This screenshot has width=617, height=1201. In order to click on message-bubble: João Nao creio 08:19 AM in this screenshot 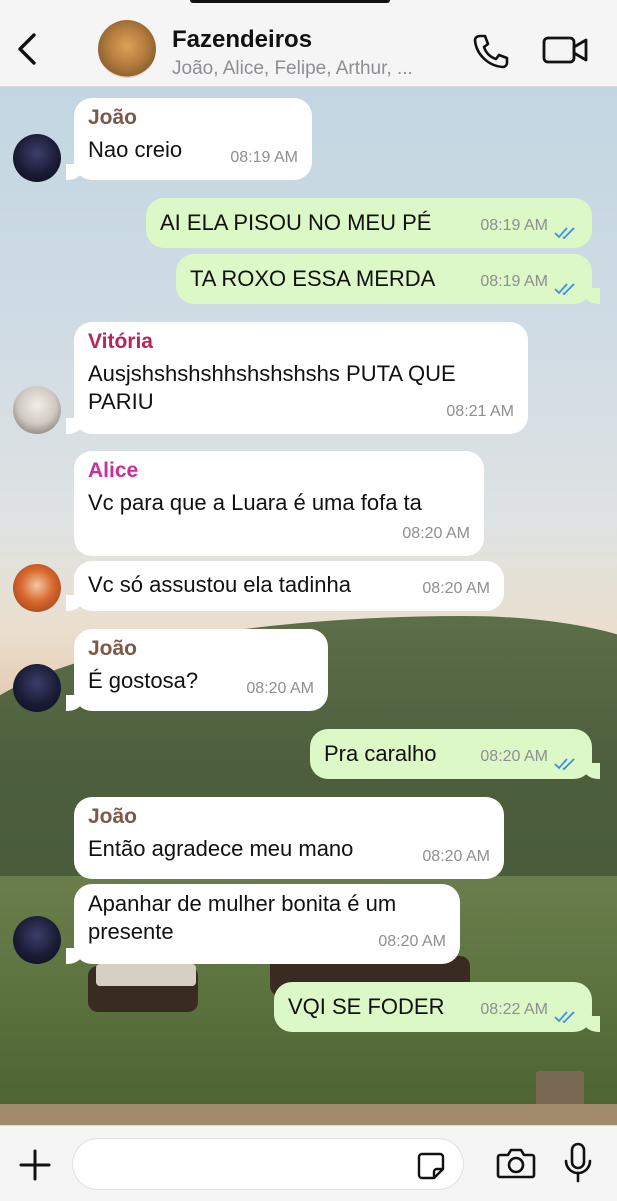, I will do `click(189, 139)`.